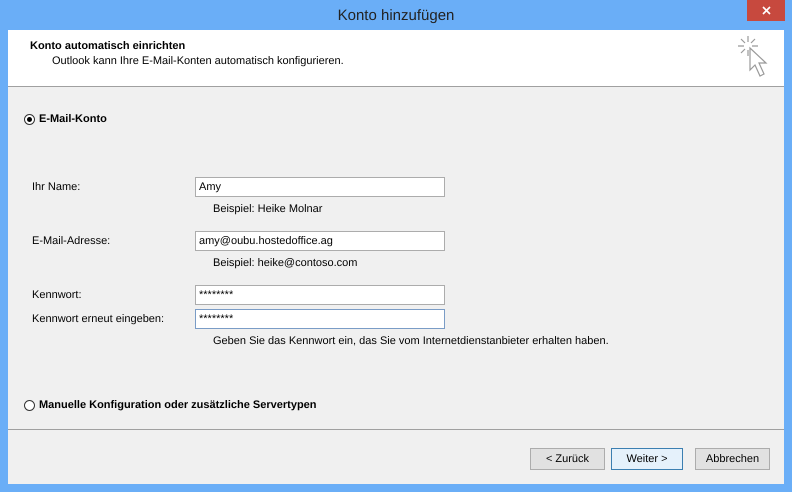  I want to click on input-field: amy@oubu.hostedoffice.ag, so click(320, 241).